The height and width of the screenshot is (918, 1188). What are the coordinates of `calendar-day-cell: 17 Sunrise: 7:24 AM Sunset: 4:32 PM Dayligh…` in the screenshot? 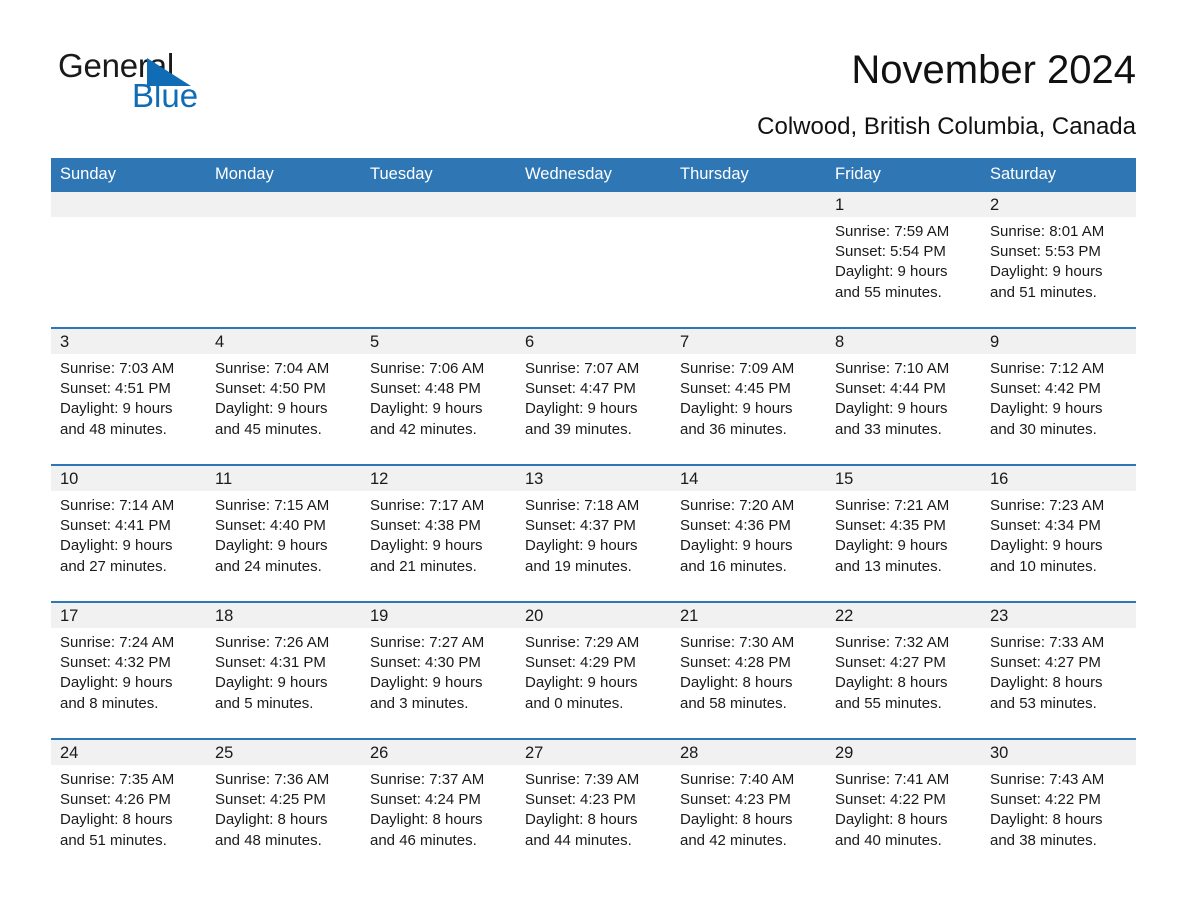 It's located at (128, 670).